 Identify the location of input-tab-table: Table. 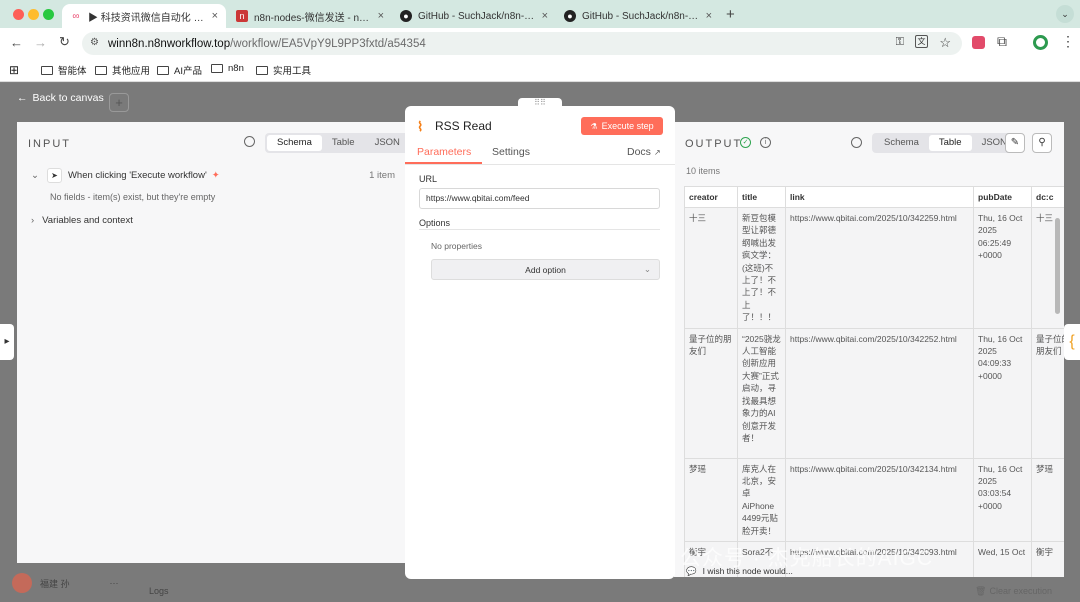
(343, 143).